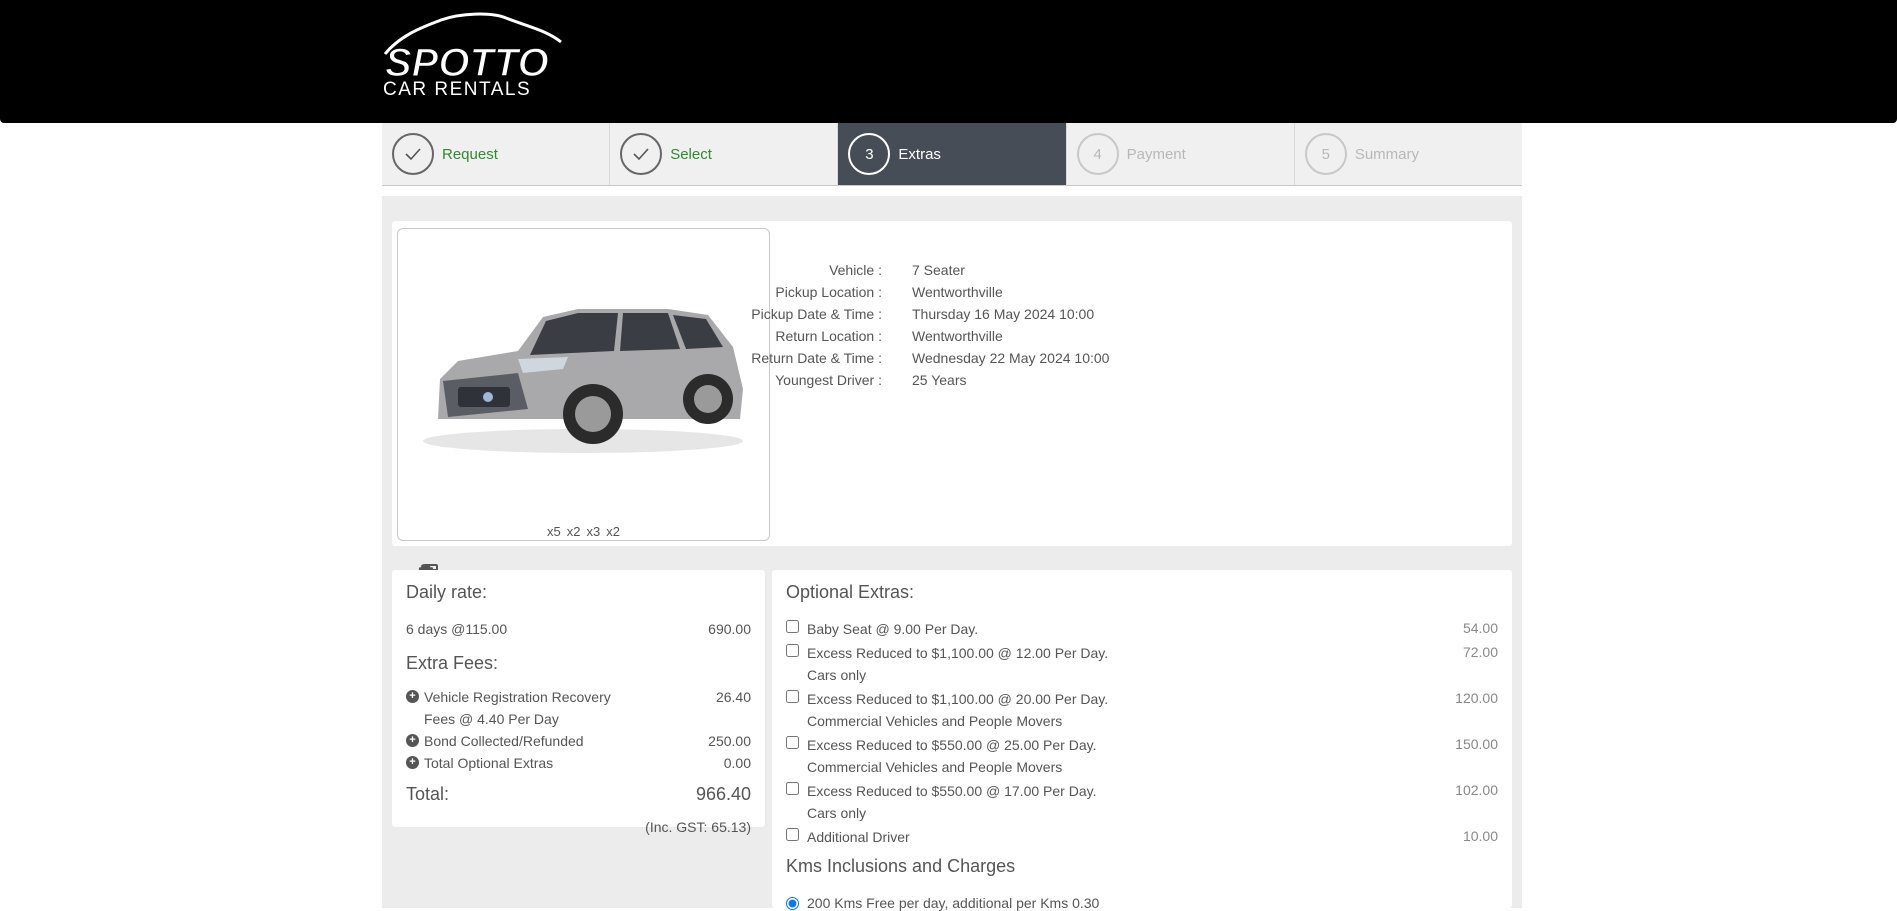  Describe the element at coordinates (938, 270) in the screenshot. I see `detail-value: 7 Seater` at that location.